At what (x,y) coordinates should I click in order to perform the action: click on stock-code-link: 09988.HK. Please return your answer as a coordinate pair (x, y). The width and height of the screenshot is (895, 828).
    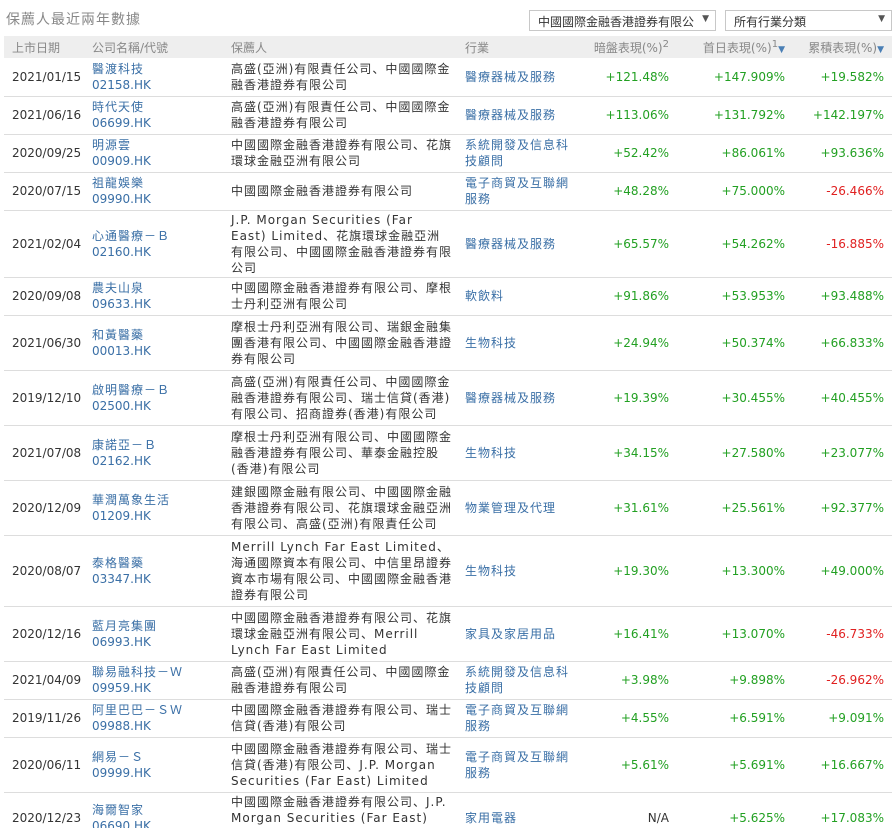
    Looking at the image, I should click on (157, 726).